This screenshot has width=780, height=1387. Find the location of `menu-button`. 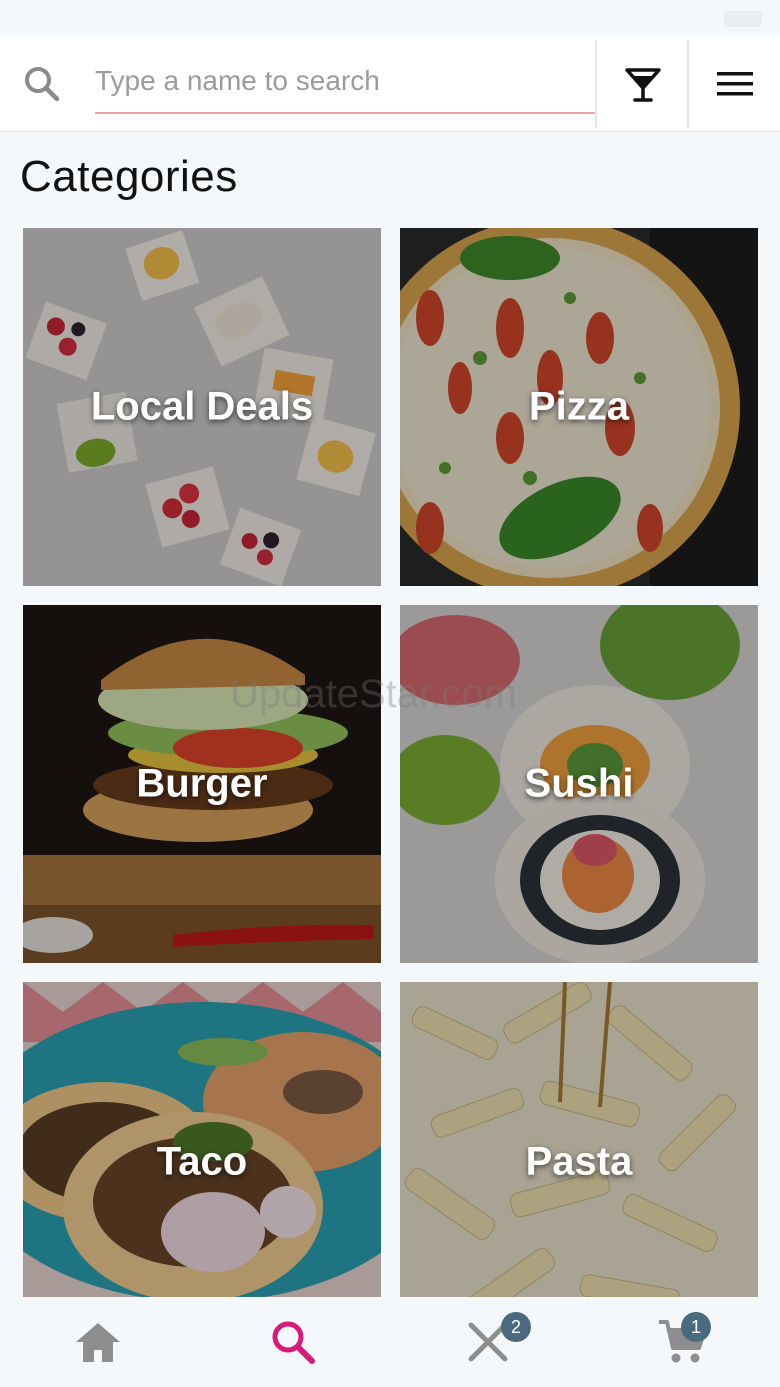

menu-button is located at coordinates (735, 84).